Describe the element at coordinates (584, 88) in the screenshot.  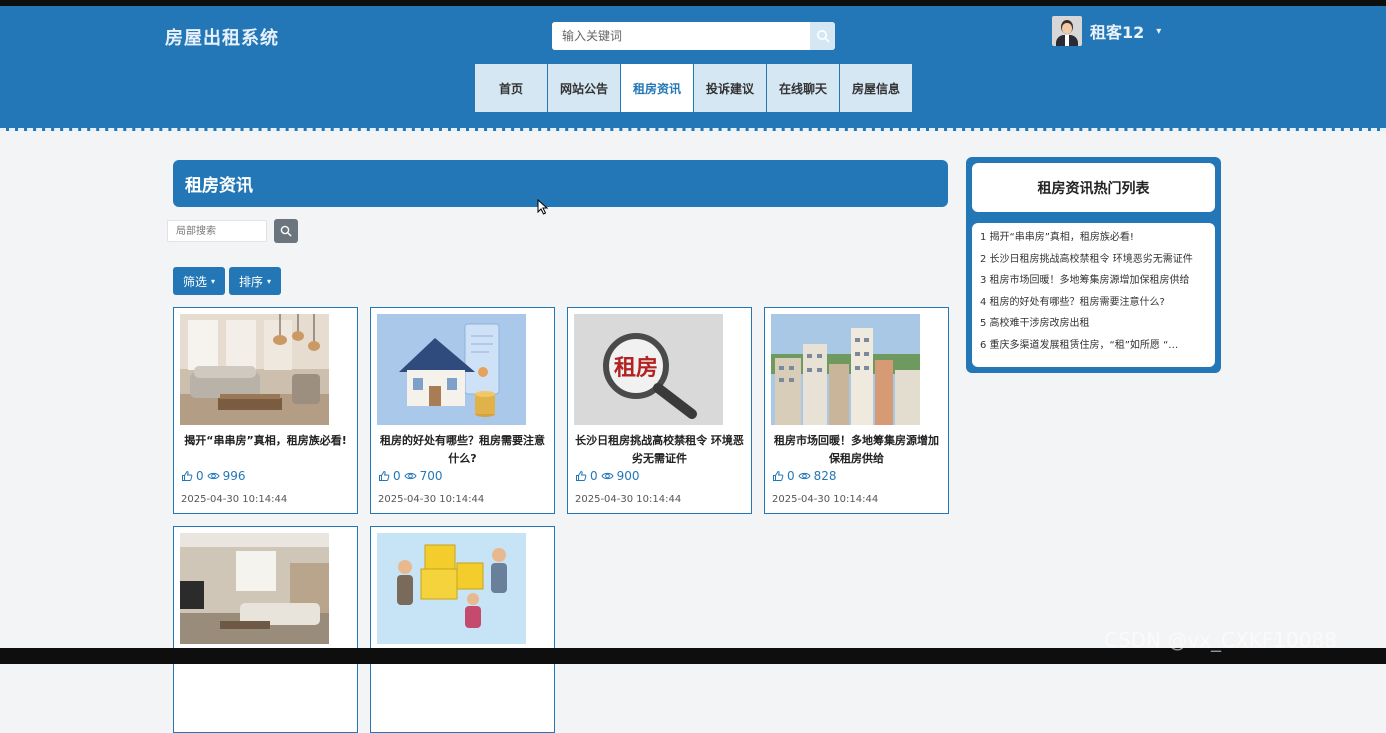
I see `nav-item-announcements: 网站公告` at that location.